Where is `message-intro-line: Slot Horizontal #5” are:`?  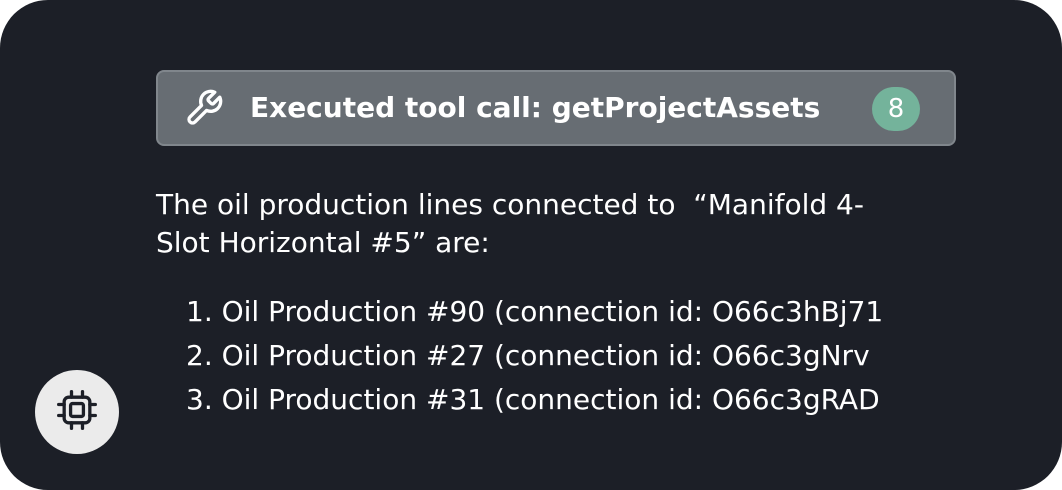
message-intro-line: Slot Horizontal #5” are: is located at coordinates (323, 242).